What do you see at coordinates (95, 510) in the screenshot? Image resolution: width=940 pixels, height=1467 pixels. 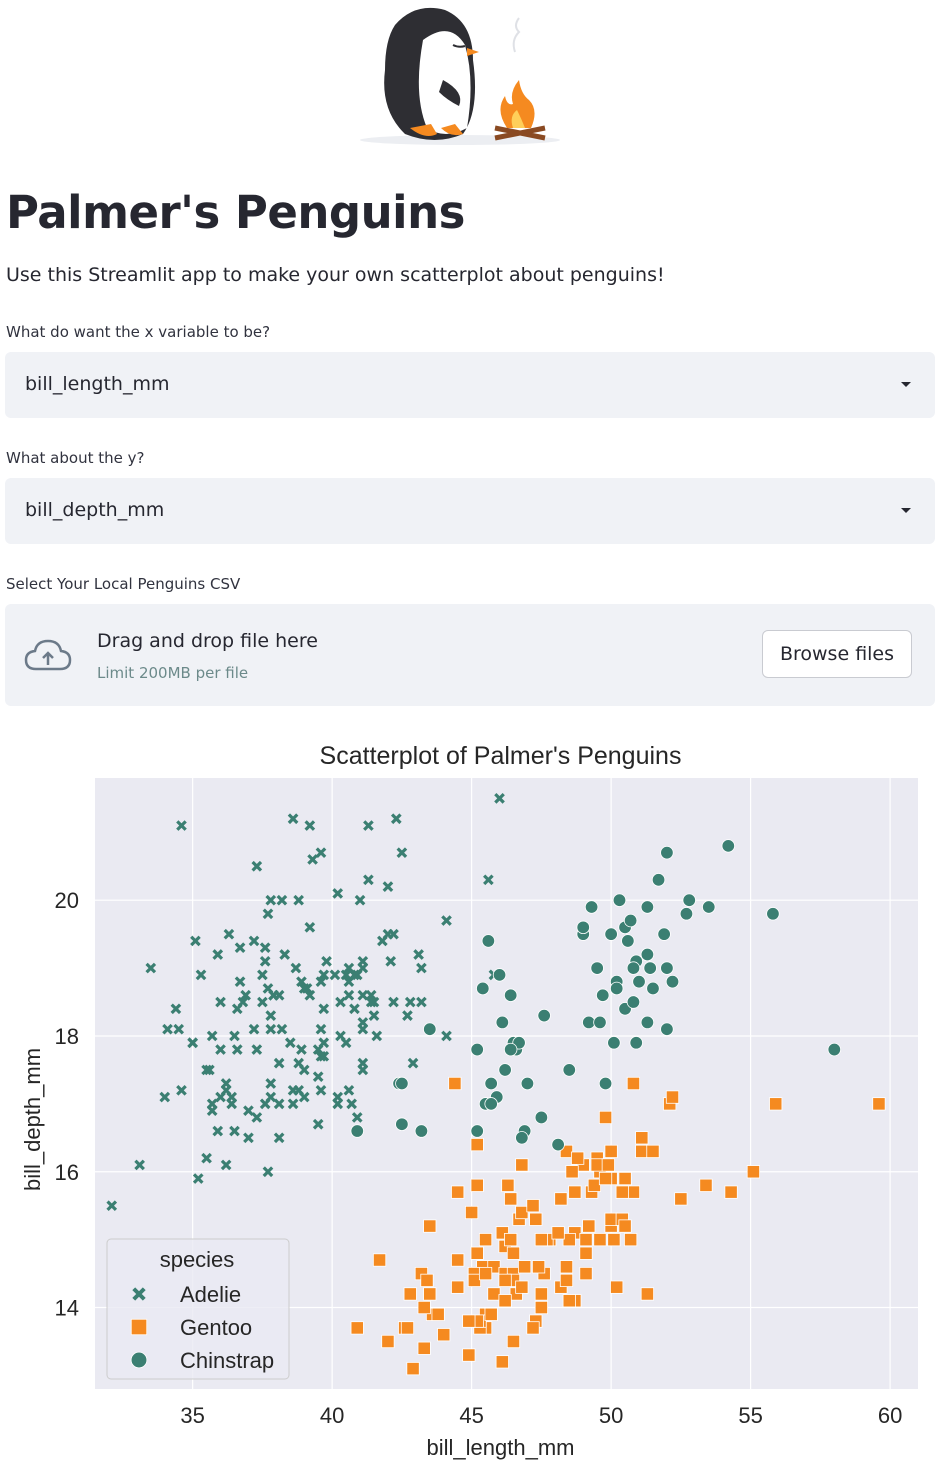 I see `y-select-value: bill_depth_mm` at bounding box center [95, 510].